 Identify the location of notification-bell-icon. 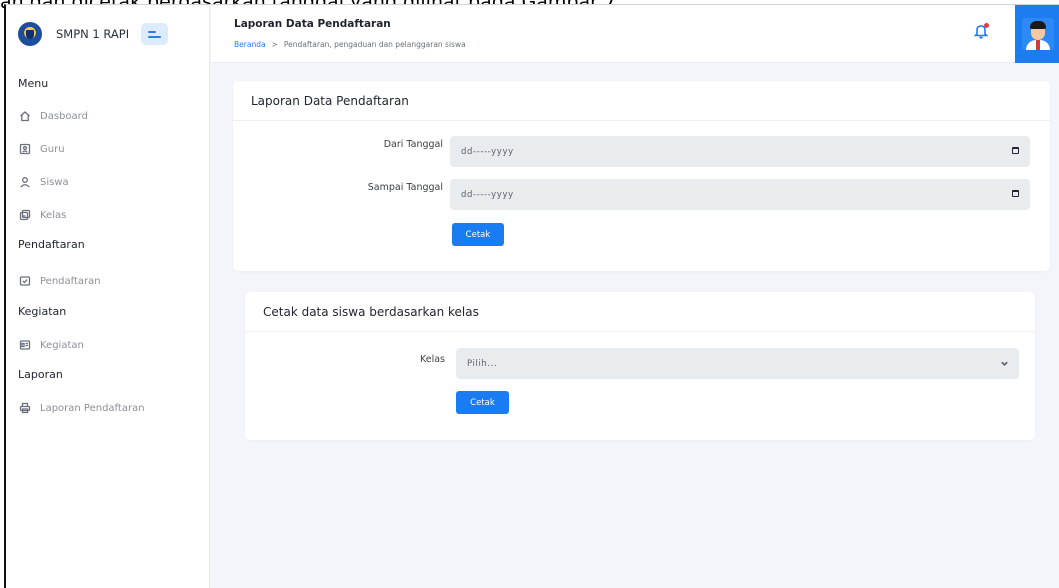
(981, 31).